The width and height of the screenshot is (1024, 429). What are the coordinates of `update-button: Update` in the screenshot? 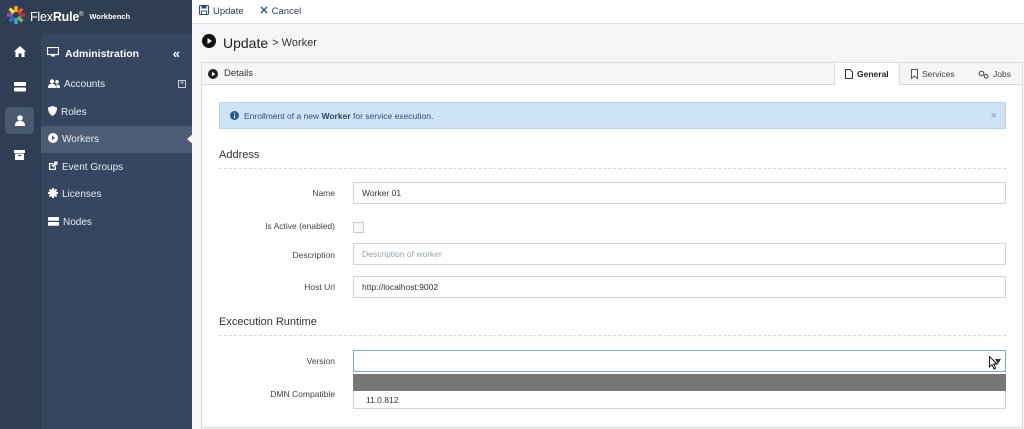 It's located at (221, 11).